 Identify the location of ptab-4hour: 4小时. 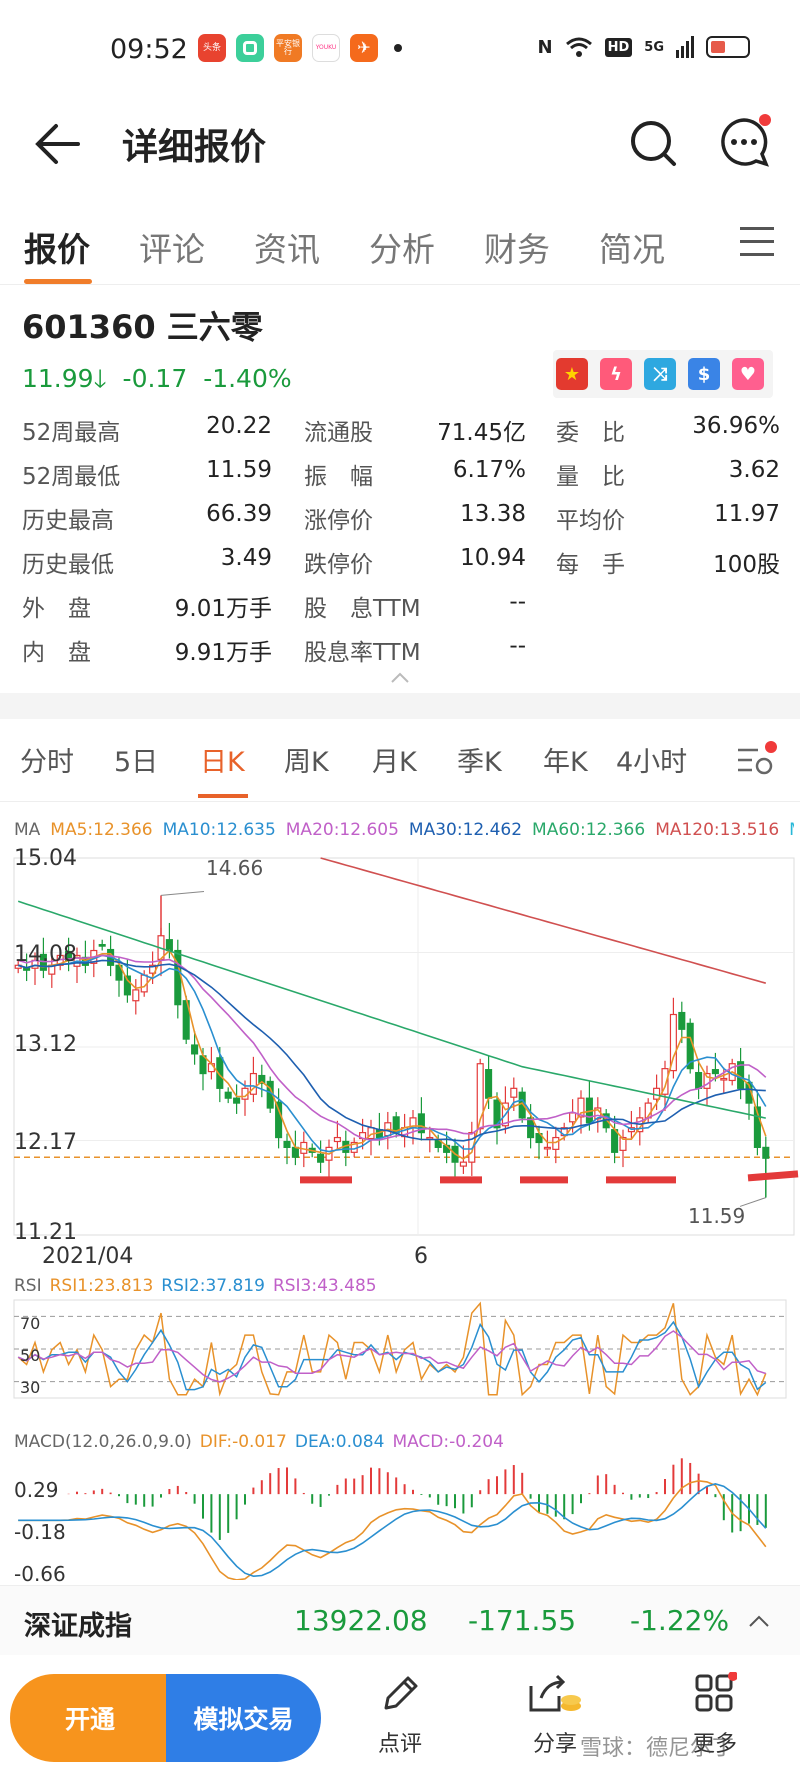
(651, 759).